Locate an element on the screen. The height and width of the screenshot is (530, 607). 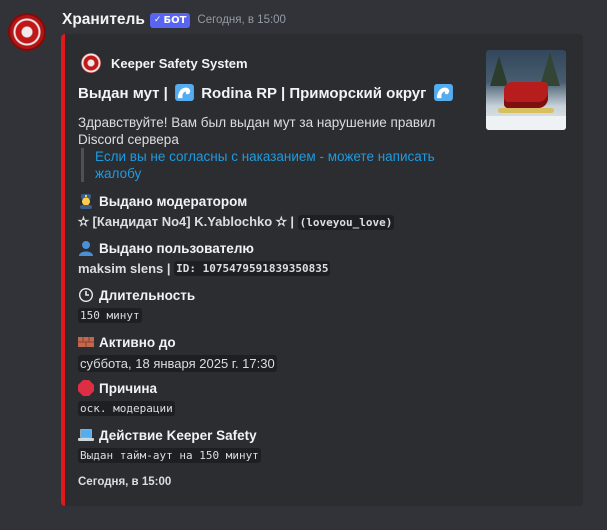
bust-silhouette-icon is located at coordinates (86, 248).